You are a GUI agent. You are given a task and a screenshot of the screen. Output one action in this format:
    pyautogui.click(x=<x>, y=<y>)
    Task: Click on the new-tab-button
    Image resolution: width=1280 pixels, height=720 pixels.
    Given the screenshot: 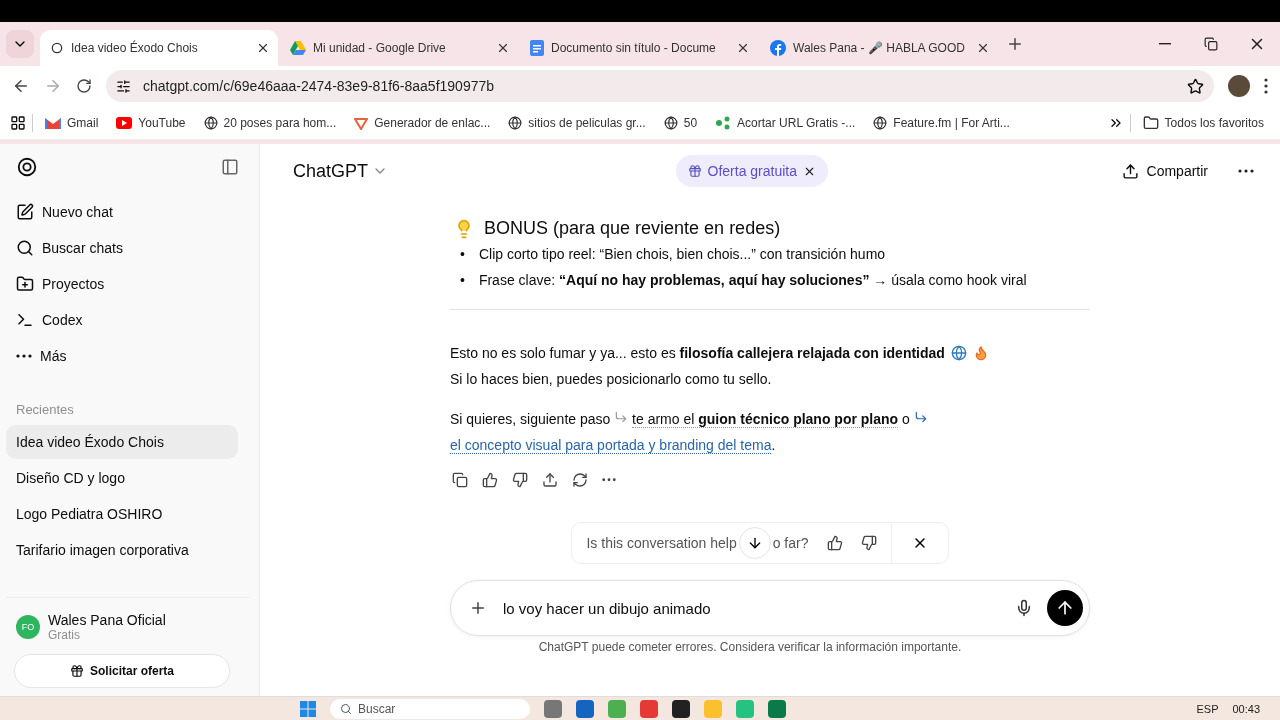 What is the action you would take?
    pyautogui.click(x=1015, y=44)
    